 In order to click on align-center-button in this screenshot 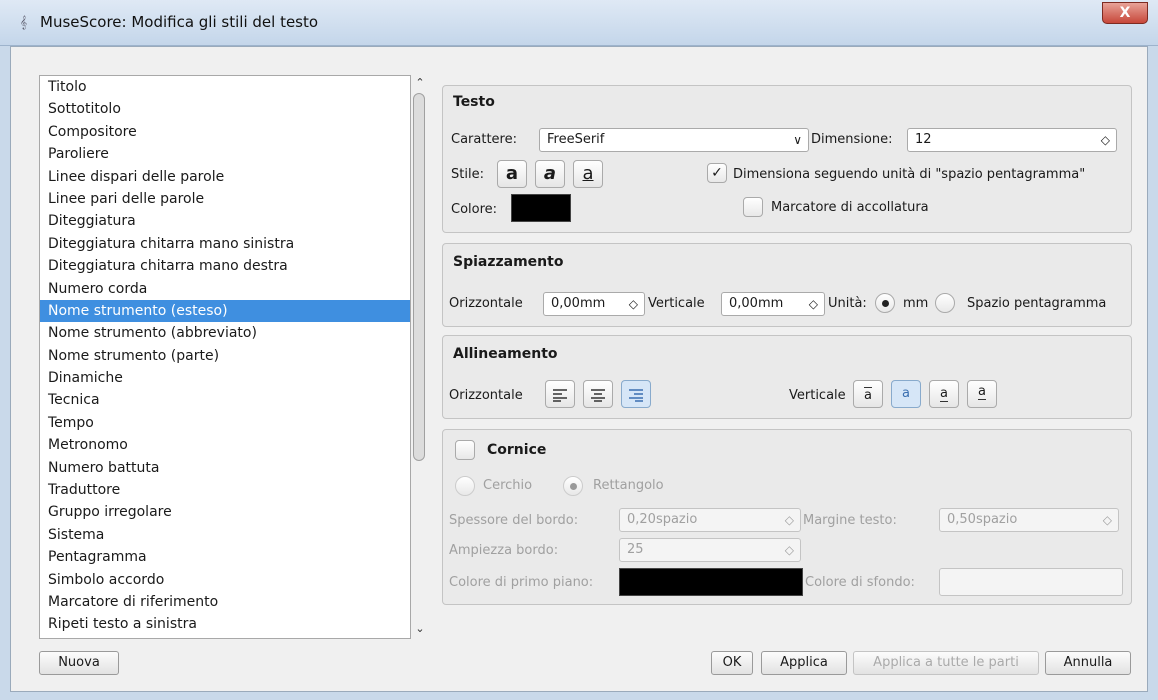, I will do `click(598, 394)`.